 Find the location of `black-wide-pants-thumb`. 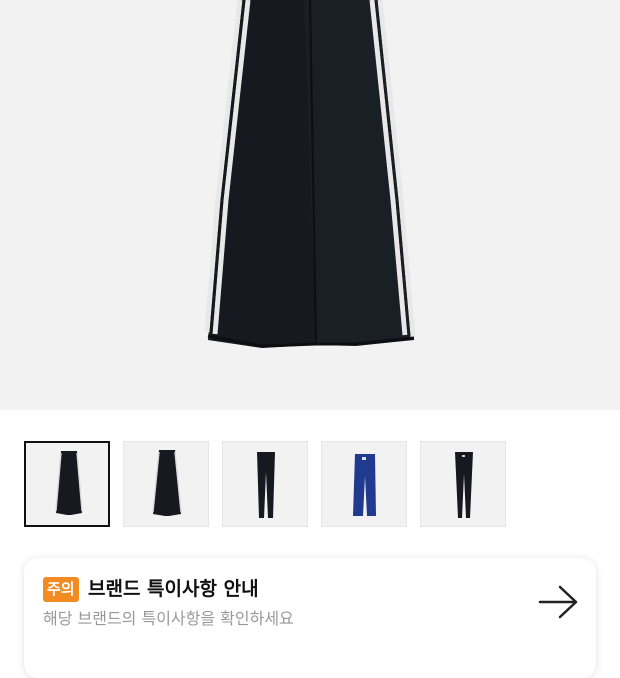

black-wide-pants-thumb is located at coordinates (69, 483).